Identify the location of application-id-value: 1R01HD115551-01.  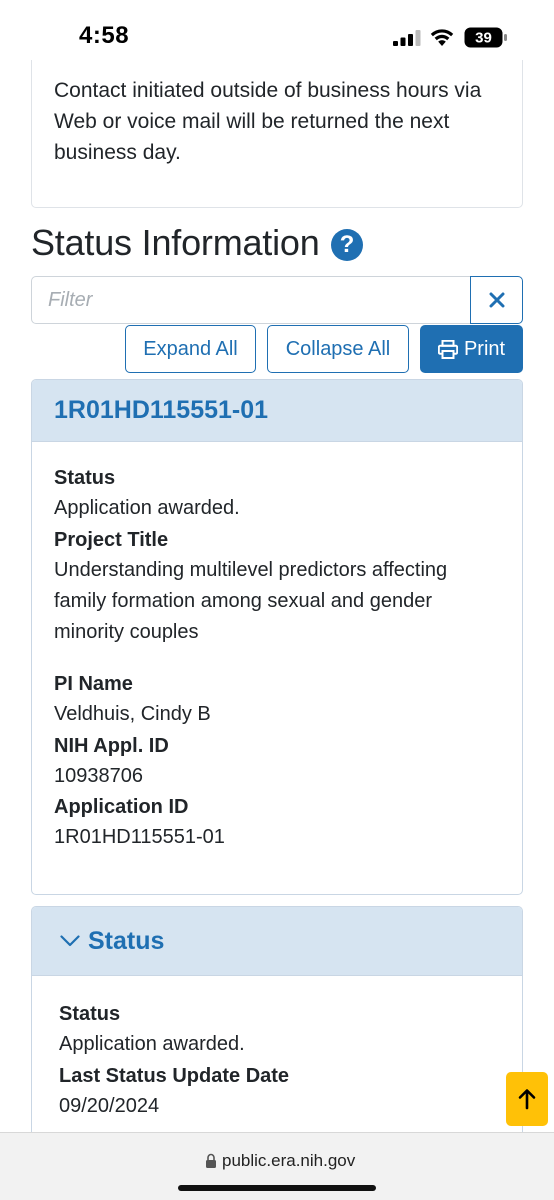
(139, 837).